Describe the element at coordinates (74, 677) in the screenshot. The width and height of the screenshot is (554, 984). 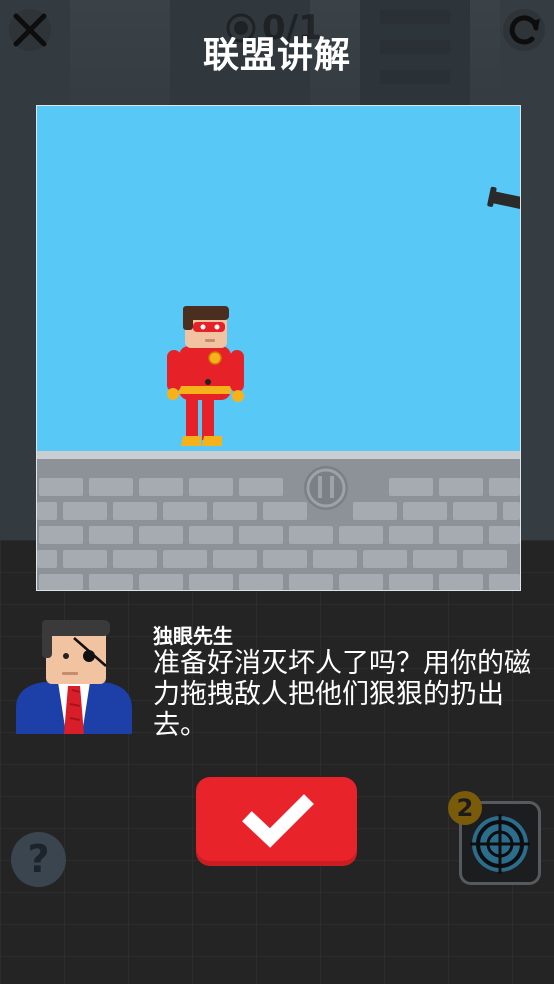
I see `avatar` at that location.